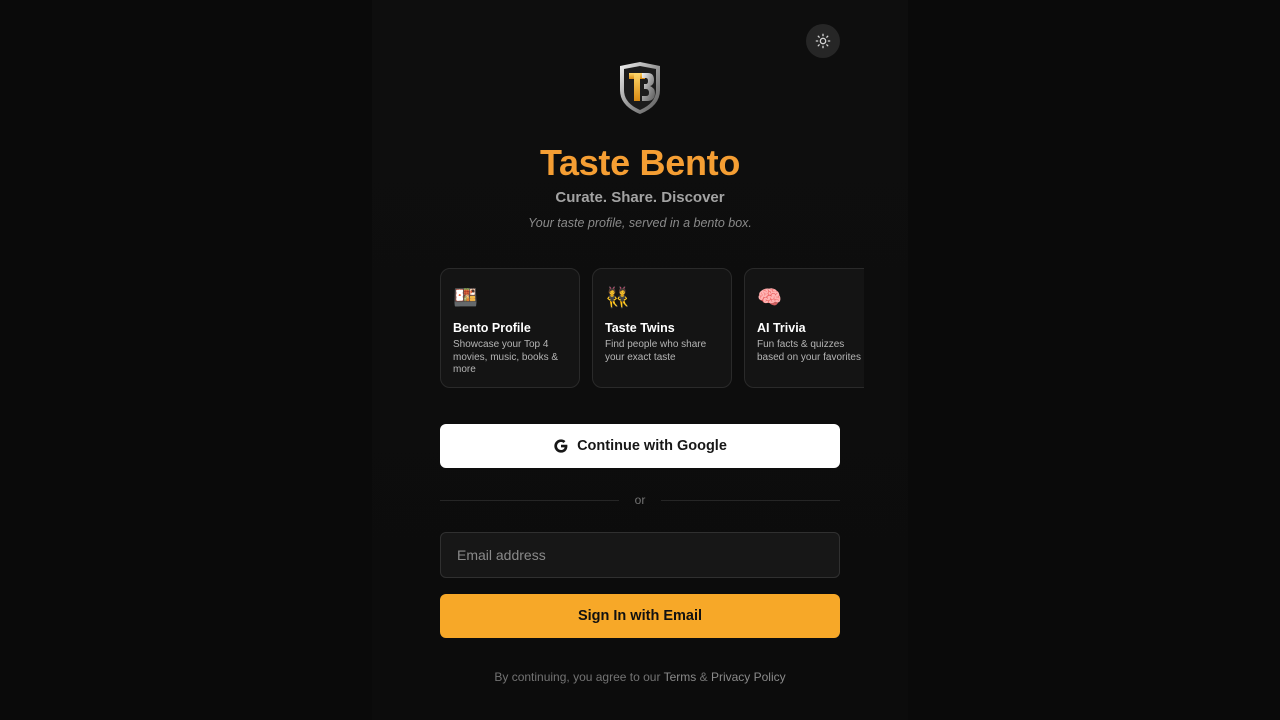 Image resolution: width=1280 pixels, height=720 pixels. I want to click on twins-icon: 👯, so click(617, 298).